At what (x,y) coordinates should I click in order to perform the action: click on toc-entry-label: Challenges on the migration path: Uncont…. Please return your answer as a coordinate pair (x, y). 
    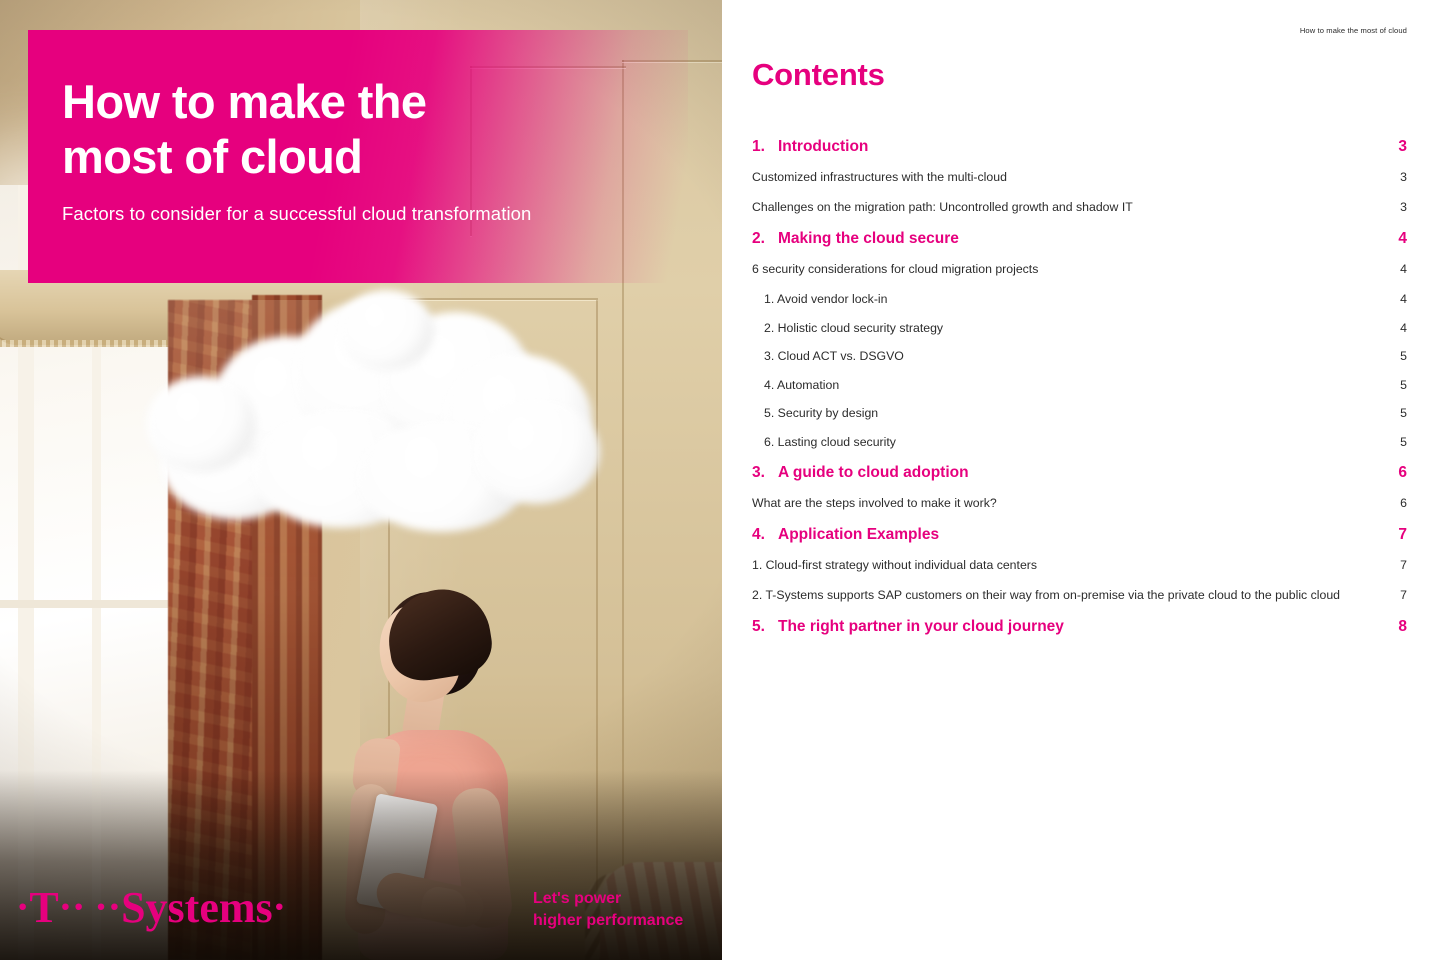
    Looking at the image, I should click on (942, 207).